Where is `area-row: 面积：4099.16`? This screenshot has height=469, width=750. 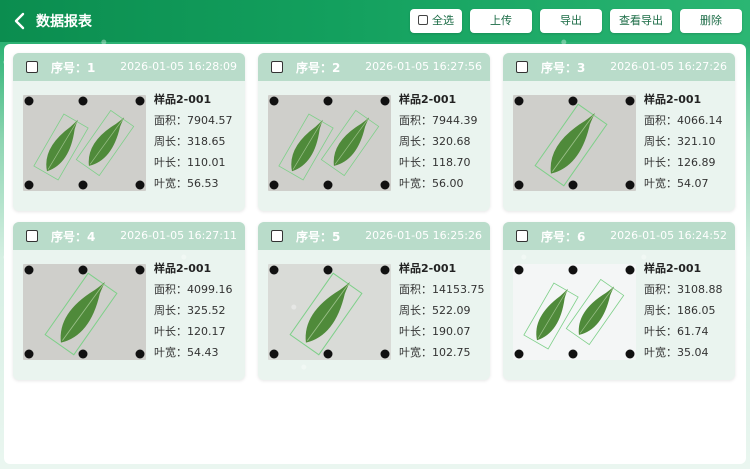 area-row: 面积：4099.16 is located at coordinates (193, 289).